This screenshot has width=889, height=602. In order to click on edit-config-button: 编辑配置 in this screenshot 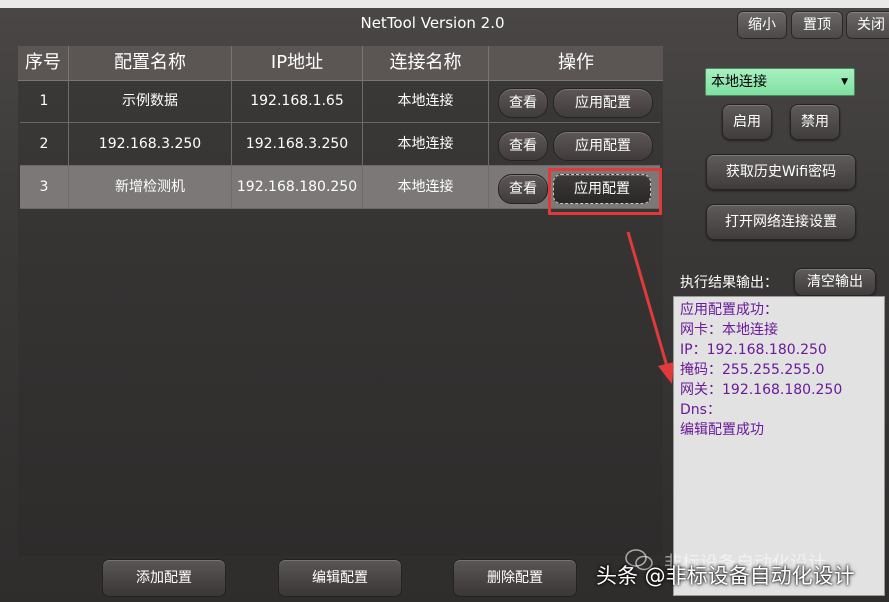, I will do `click(340, 578)`.